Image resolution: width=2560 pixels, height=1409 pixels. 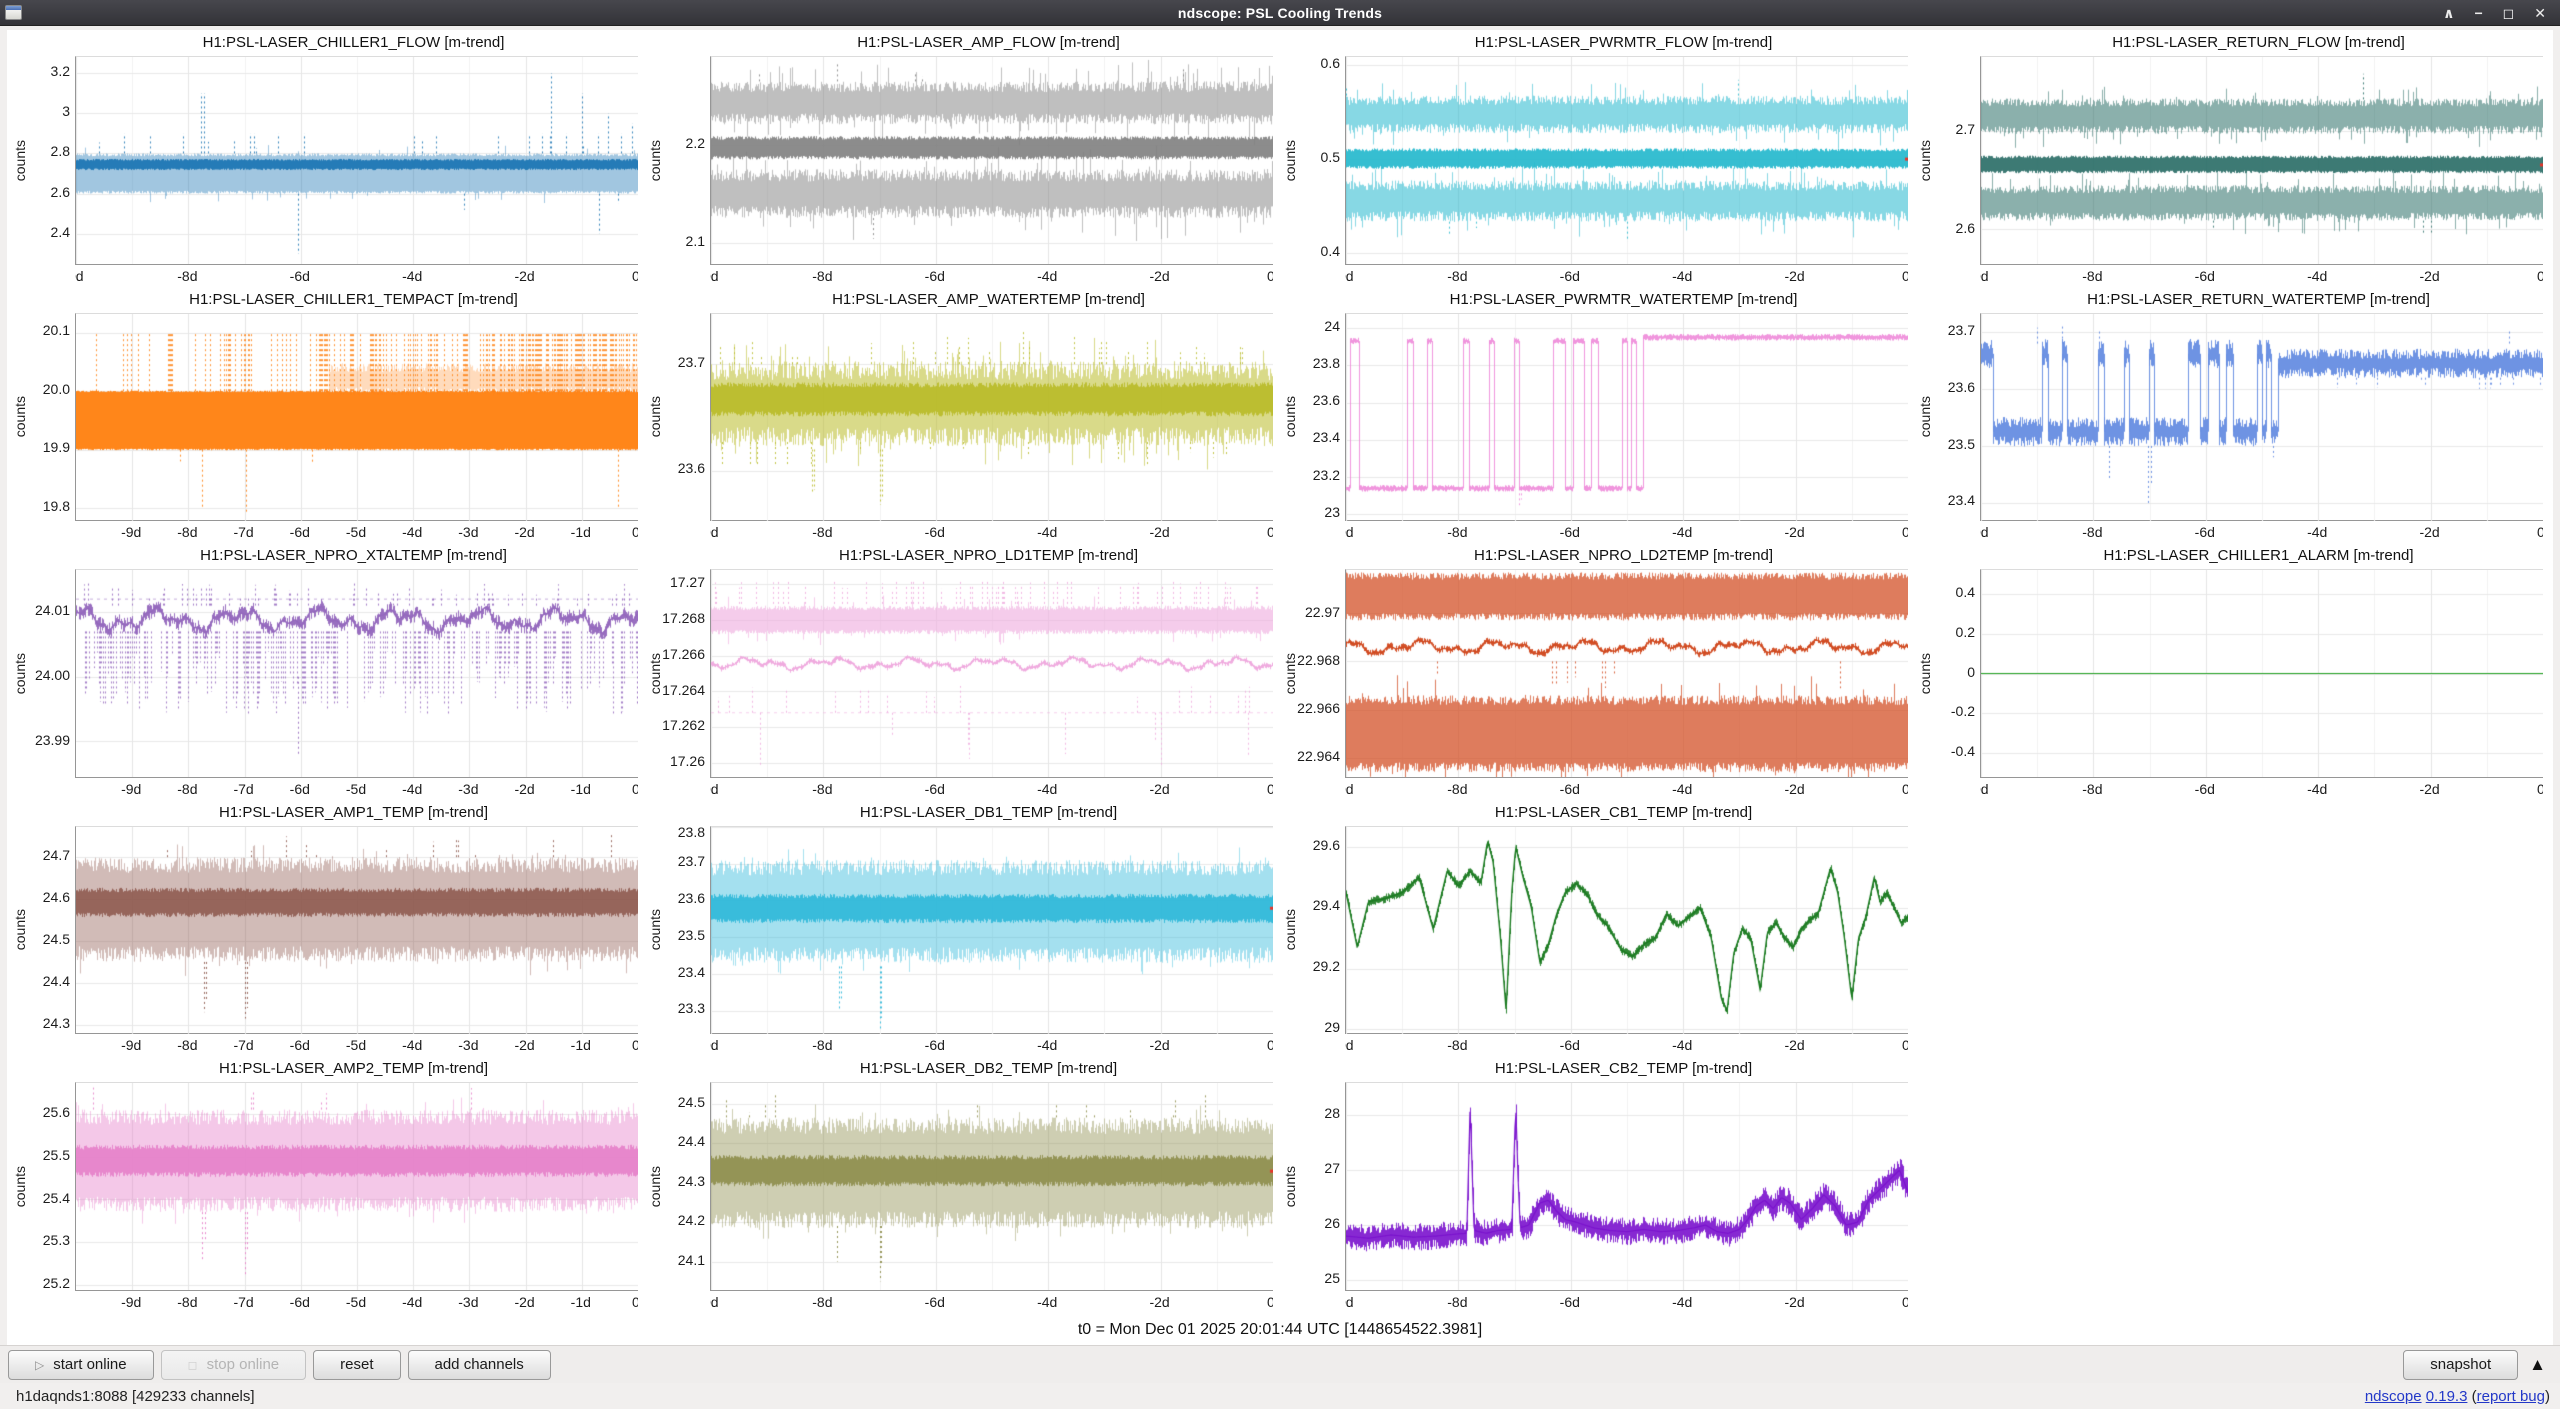 What do you see at coordinates (2258, 299) in the screenshot?
I see `plot-title: H1:PSL-LASER_RETURN_WATERTEMP [m-trend]` at bounding box center [2258, 299].